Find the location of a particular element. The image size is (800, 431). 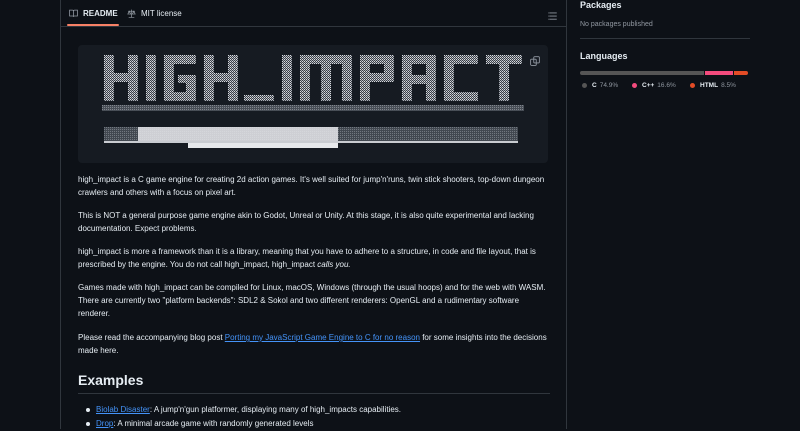

language-name: HTML is located at coordinates (709, 85).